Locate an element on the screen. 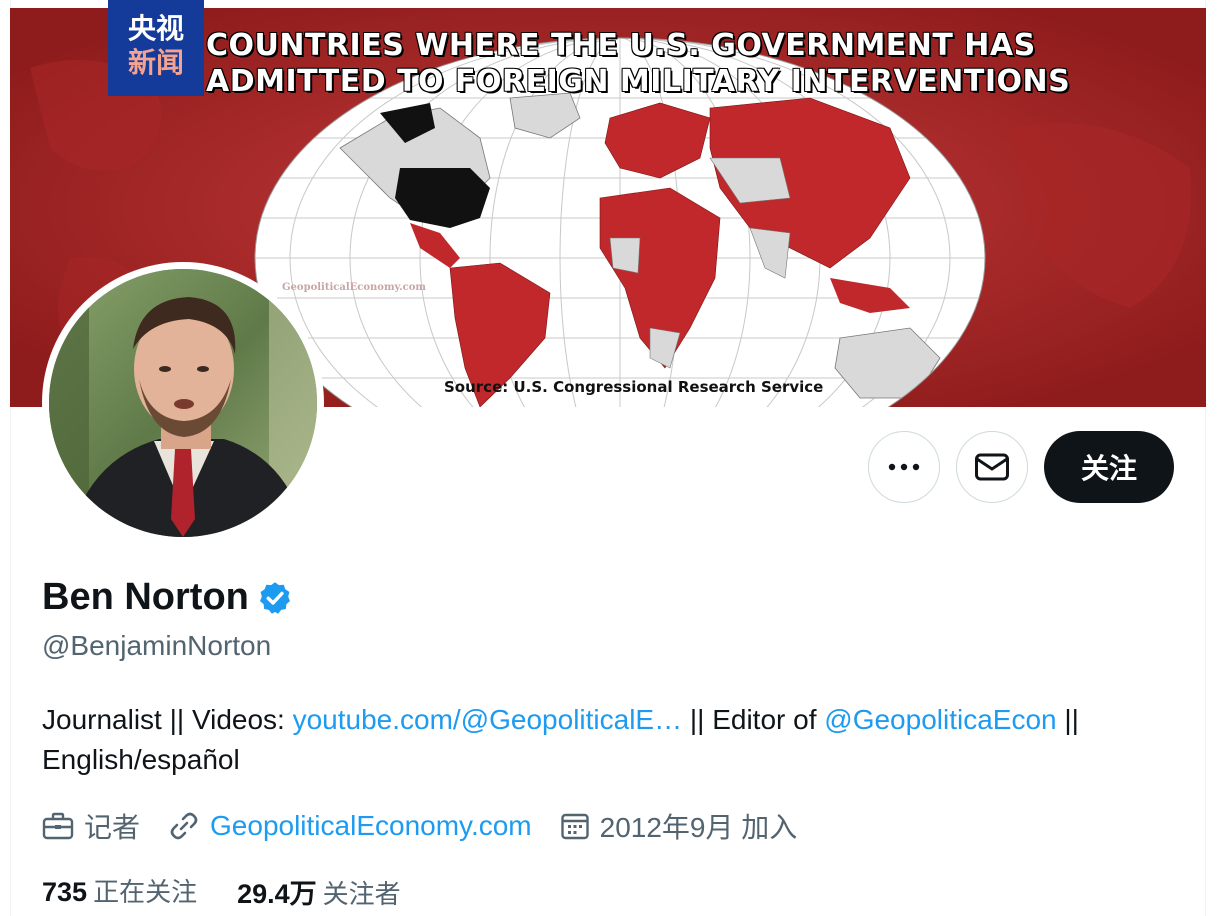 The image size is (1220, 916). bio-text-2: || Editor of is located at coordinates (753, 719).